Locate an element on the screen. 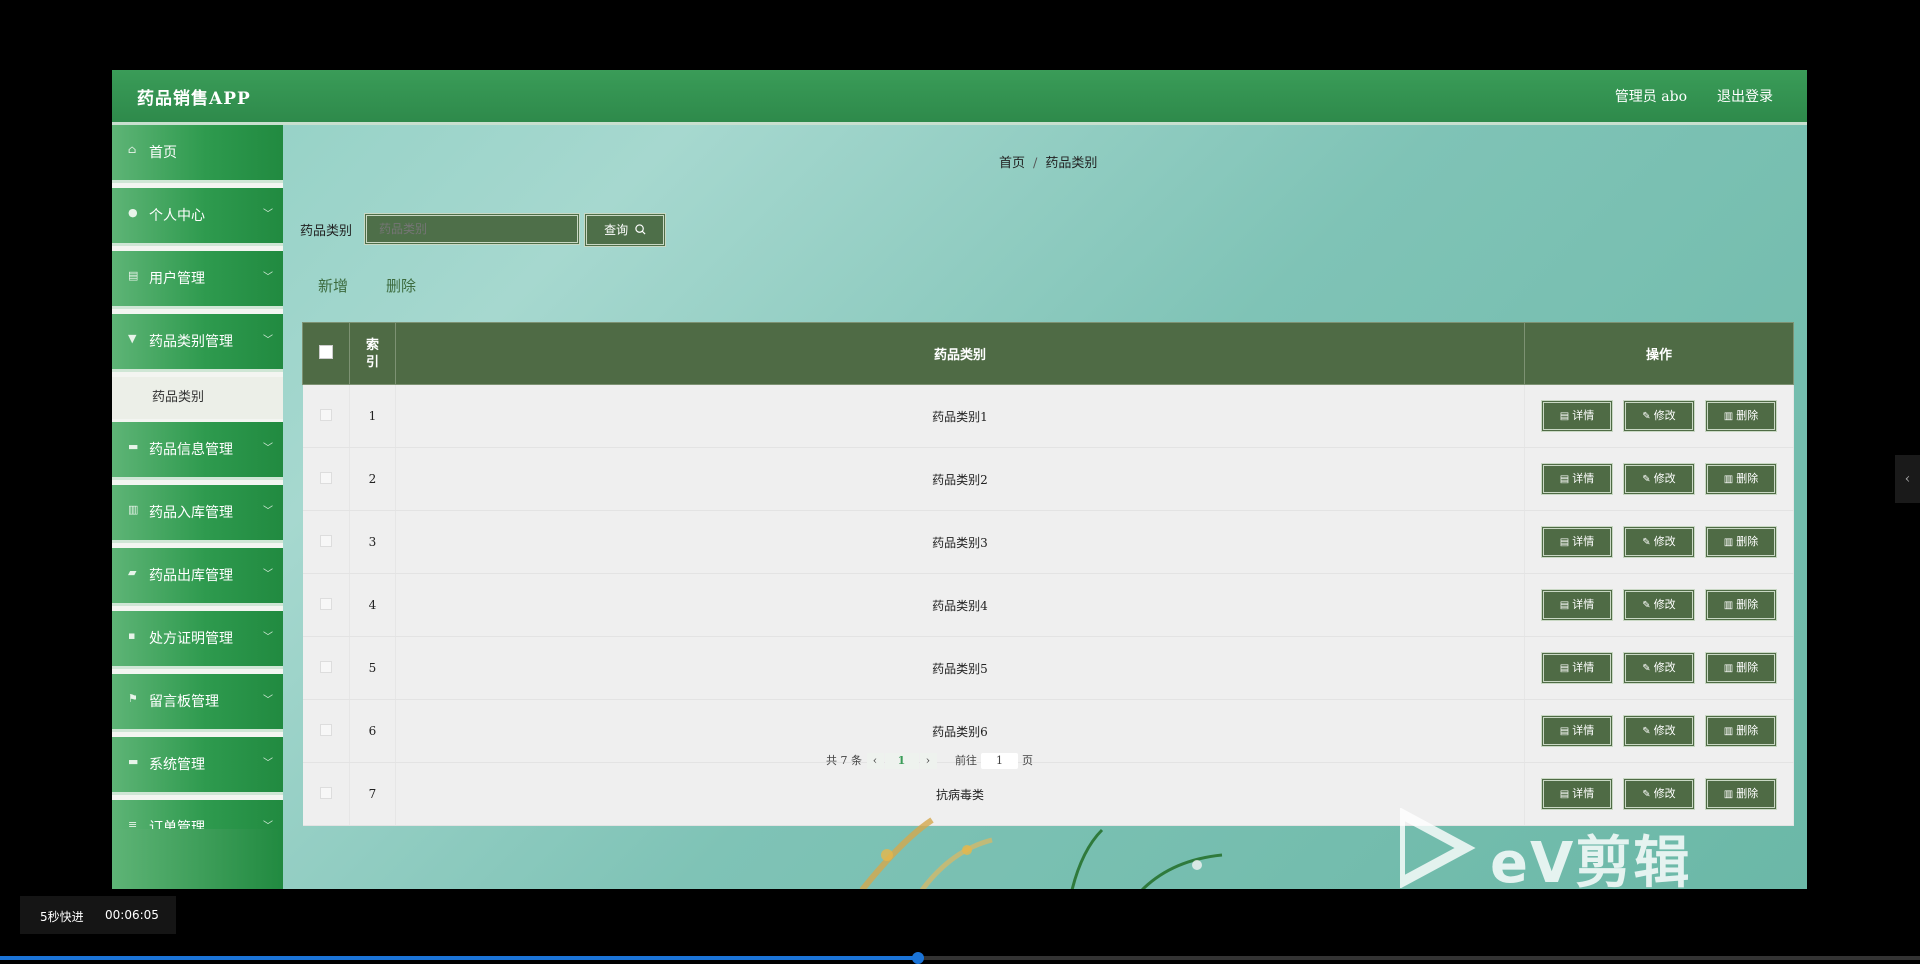 The image size is (1920, 964). sidebar-item-6: ▥ 药品入库管理 ﹀ is located at coordinates (197, 514).